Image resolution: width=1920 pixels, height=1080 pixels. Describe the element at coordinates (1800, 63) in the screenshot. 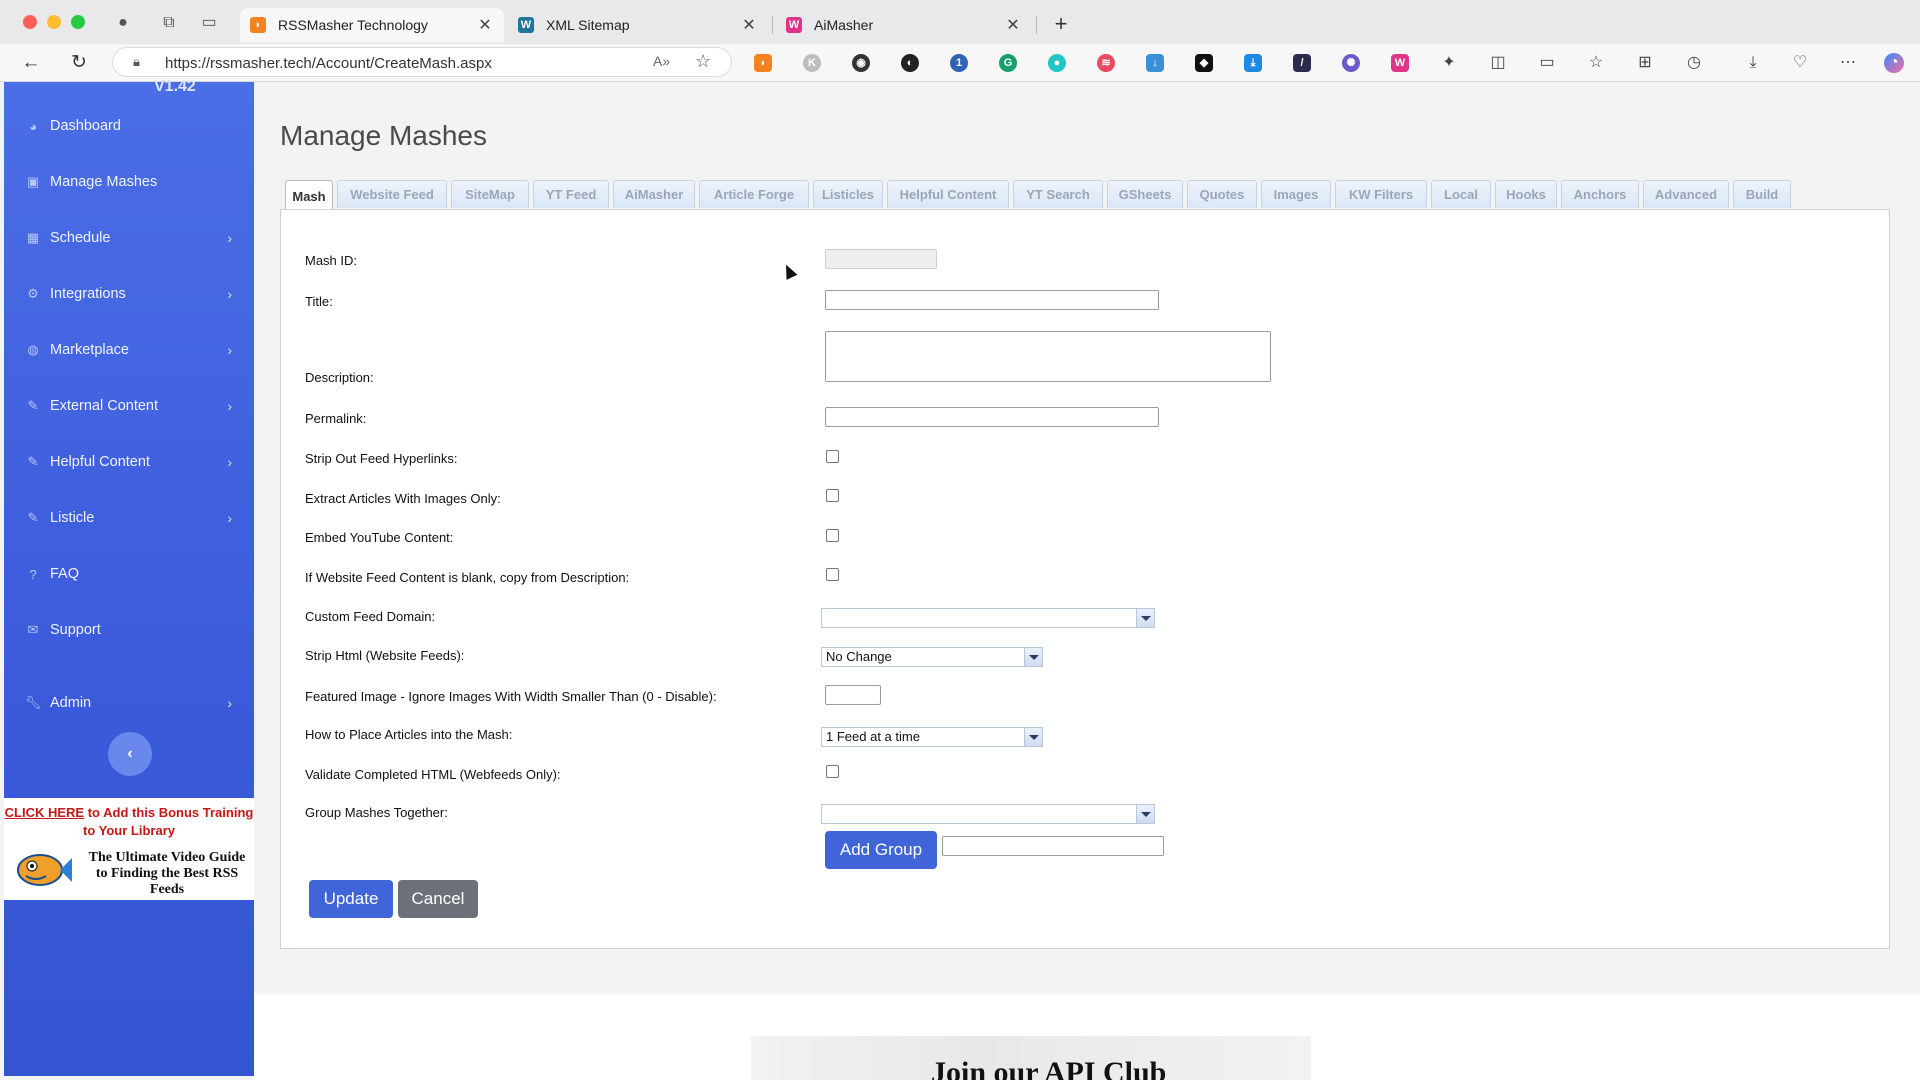

I see `browser-essentials-icon: ♡` at that location.